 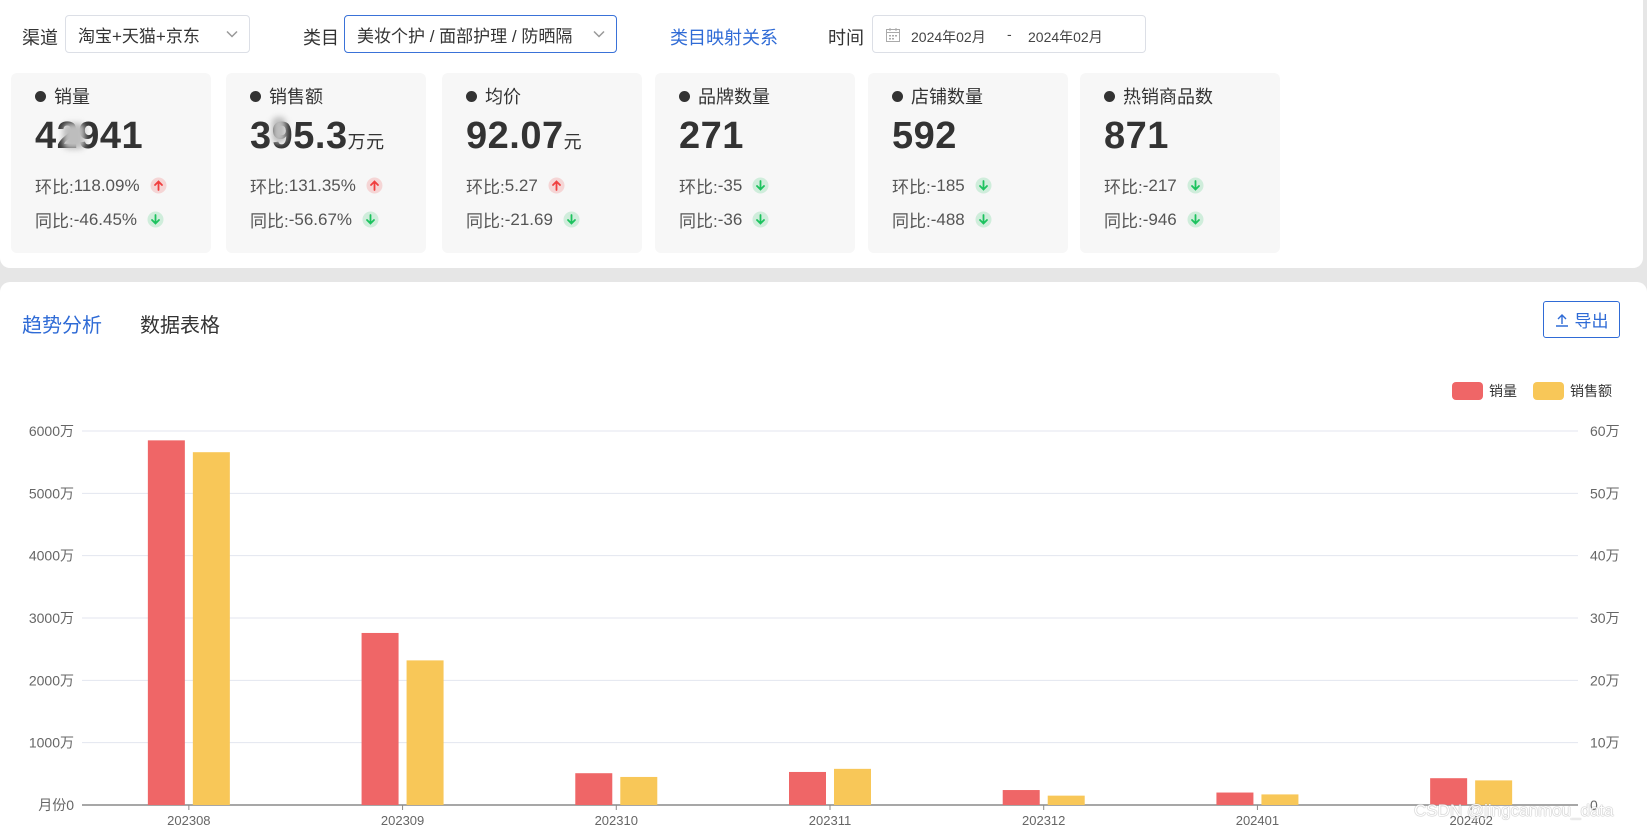 I want to click on kpi-card: 销售额 395.3万元 环比: 131.35% 同比: -56.67%, so click(x=326, y=163).